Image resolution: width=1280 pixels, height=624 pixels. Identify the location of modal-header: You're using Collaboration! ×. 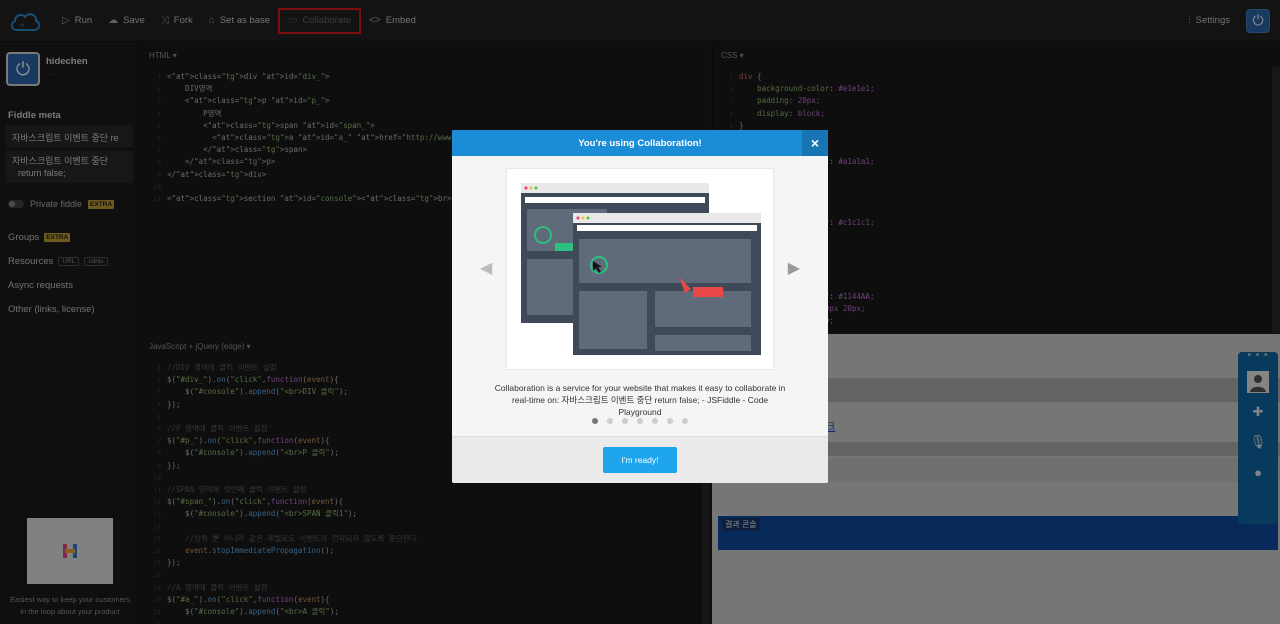
(640, 143).